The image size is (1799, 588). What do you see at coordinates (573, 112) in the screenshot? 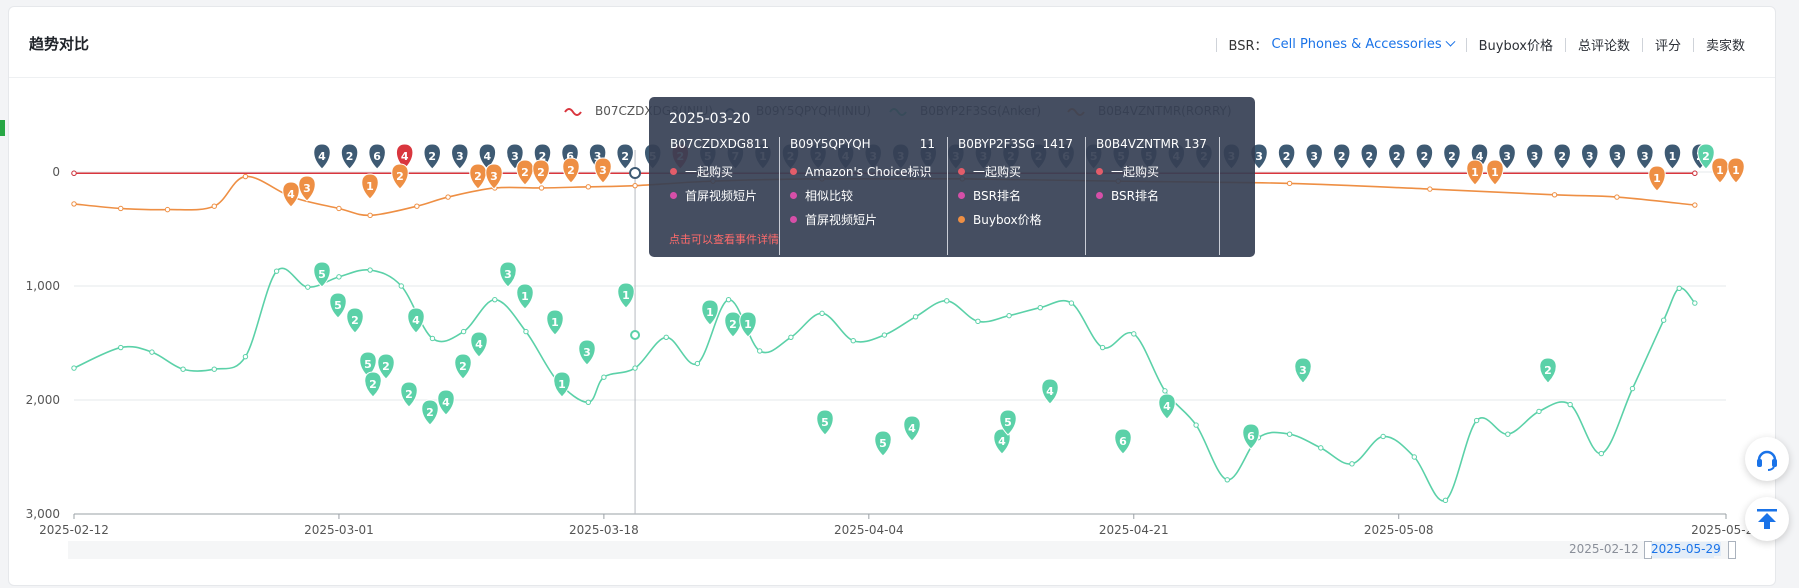
I see `legend-line-icon` at bounding box center [573, 112].